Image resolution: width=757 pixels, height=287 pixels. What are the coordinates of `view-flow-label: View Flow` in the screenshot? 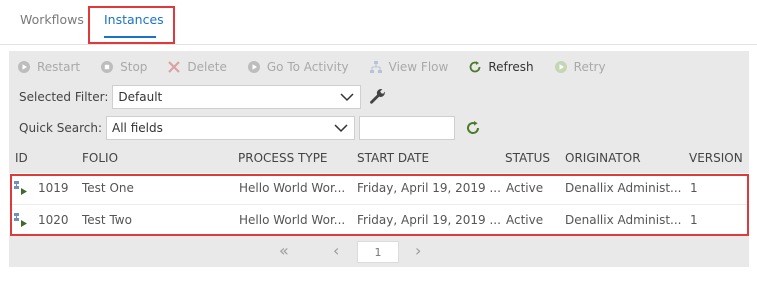 It's located at (418, 67).